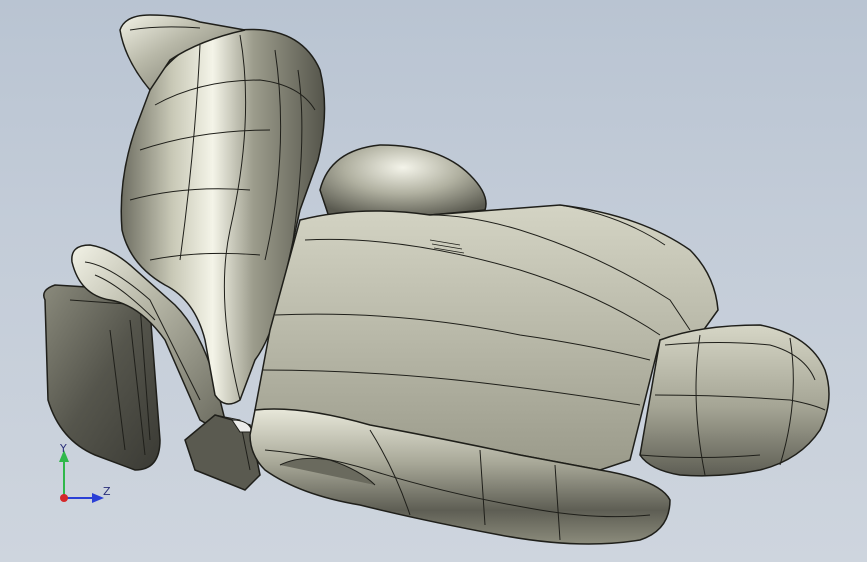 The height and width of the screenshot is (562, 867). Describe the element at coordinates (107, 491) in the screenshot. I see `axis-z-label: Z` at that location.